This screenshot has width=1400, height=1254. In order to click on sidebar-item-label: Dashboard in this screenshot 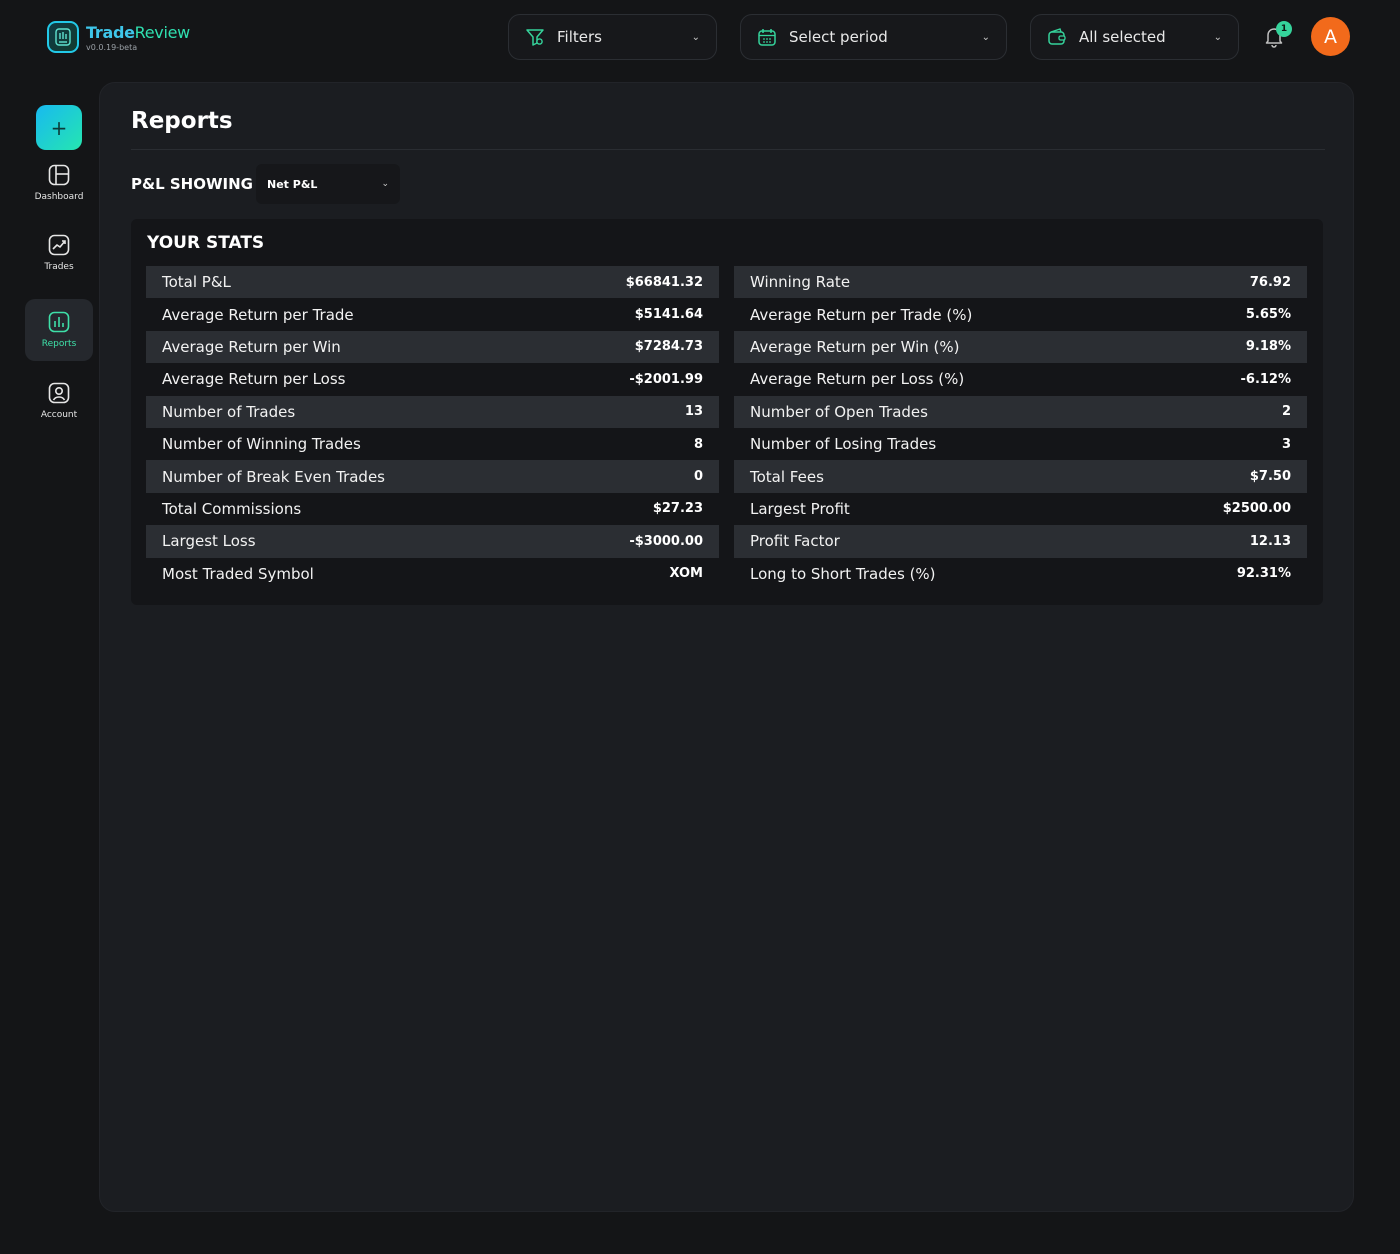, I will do `click(59, 197)`.